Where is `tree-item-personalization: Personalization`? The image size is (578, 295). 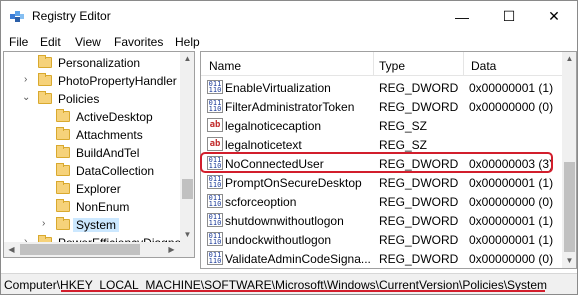 tree-item-personalization: Personalization is located at coordinates (92, 63).